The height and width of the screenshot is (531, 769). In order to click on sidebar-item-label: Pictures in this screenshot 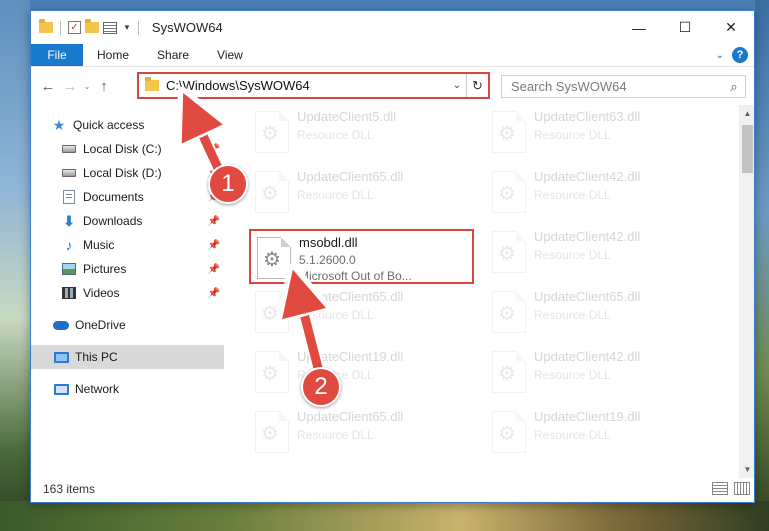, I will do `click(105, 269)`.